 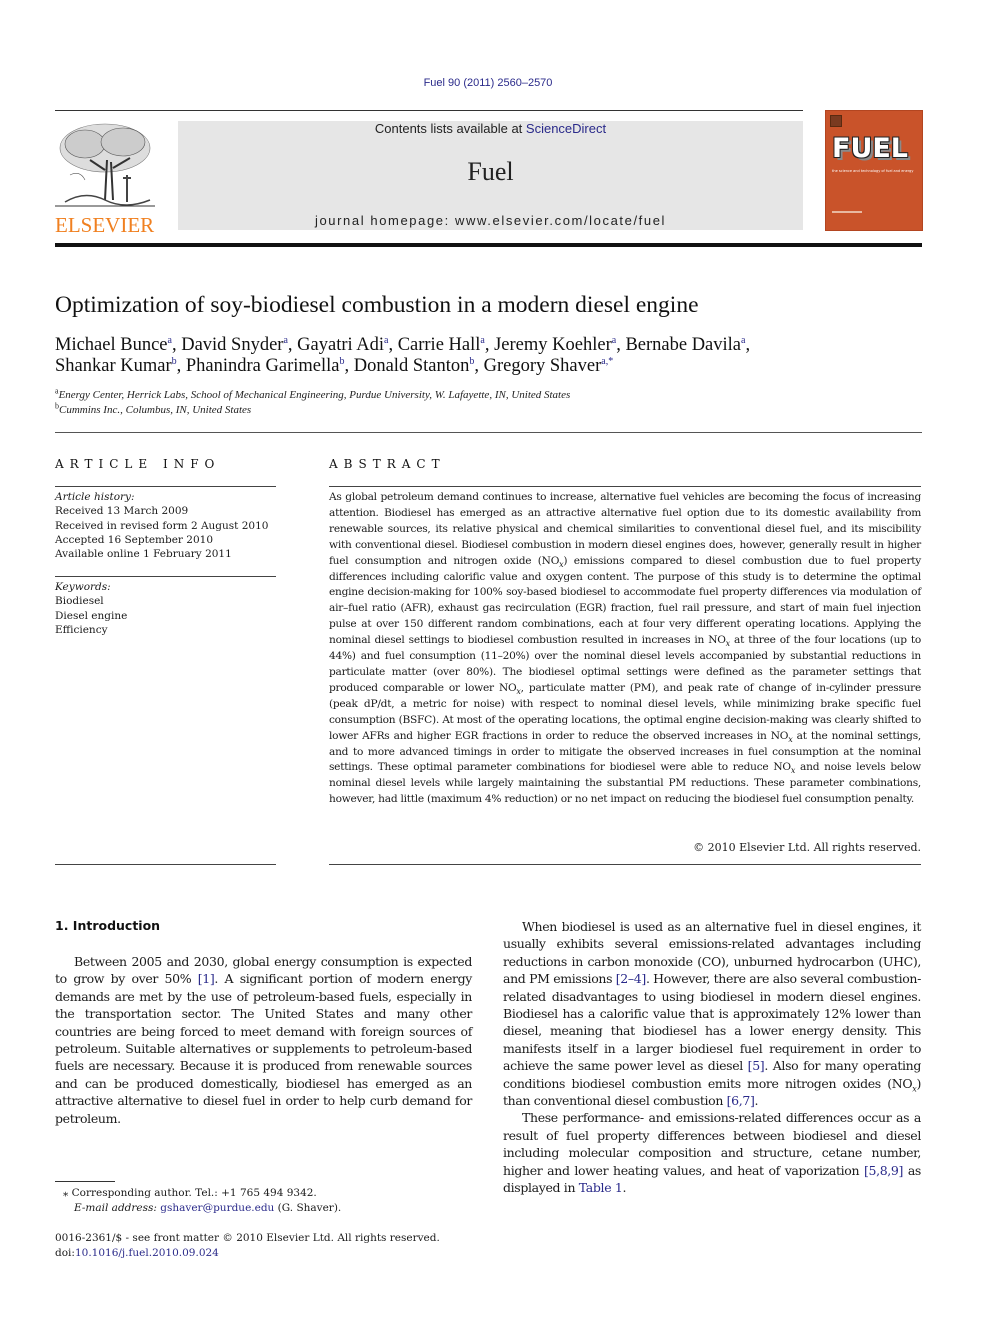 I want to click on author: Phanindra Garimellab, so click(x=265, y=366).